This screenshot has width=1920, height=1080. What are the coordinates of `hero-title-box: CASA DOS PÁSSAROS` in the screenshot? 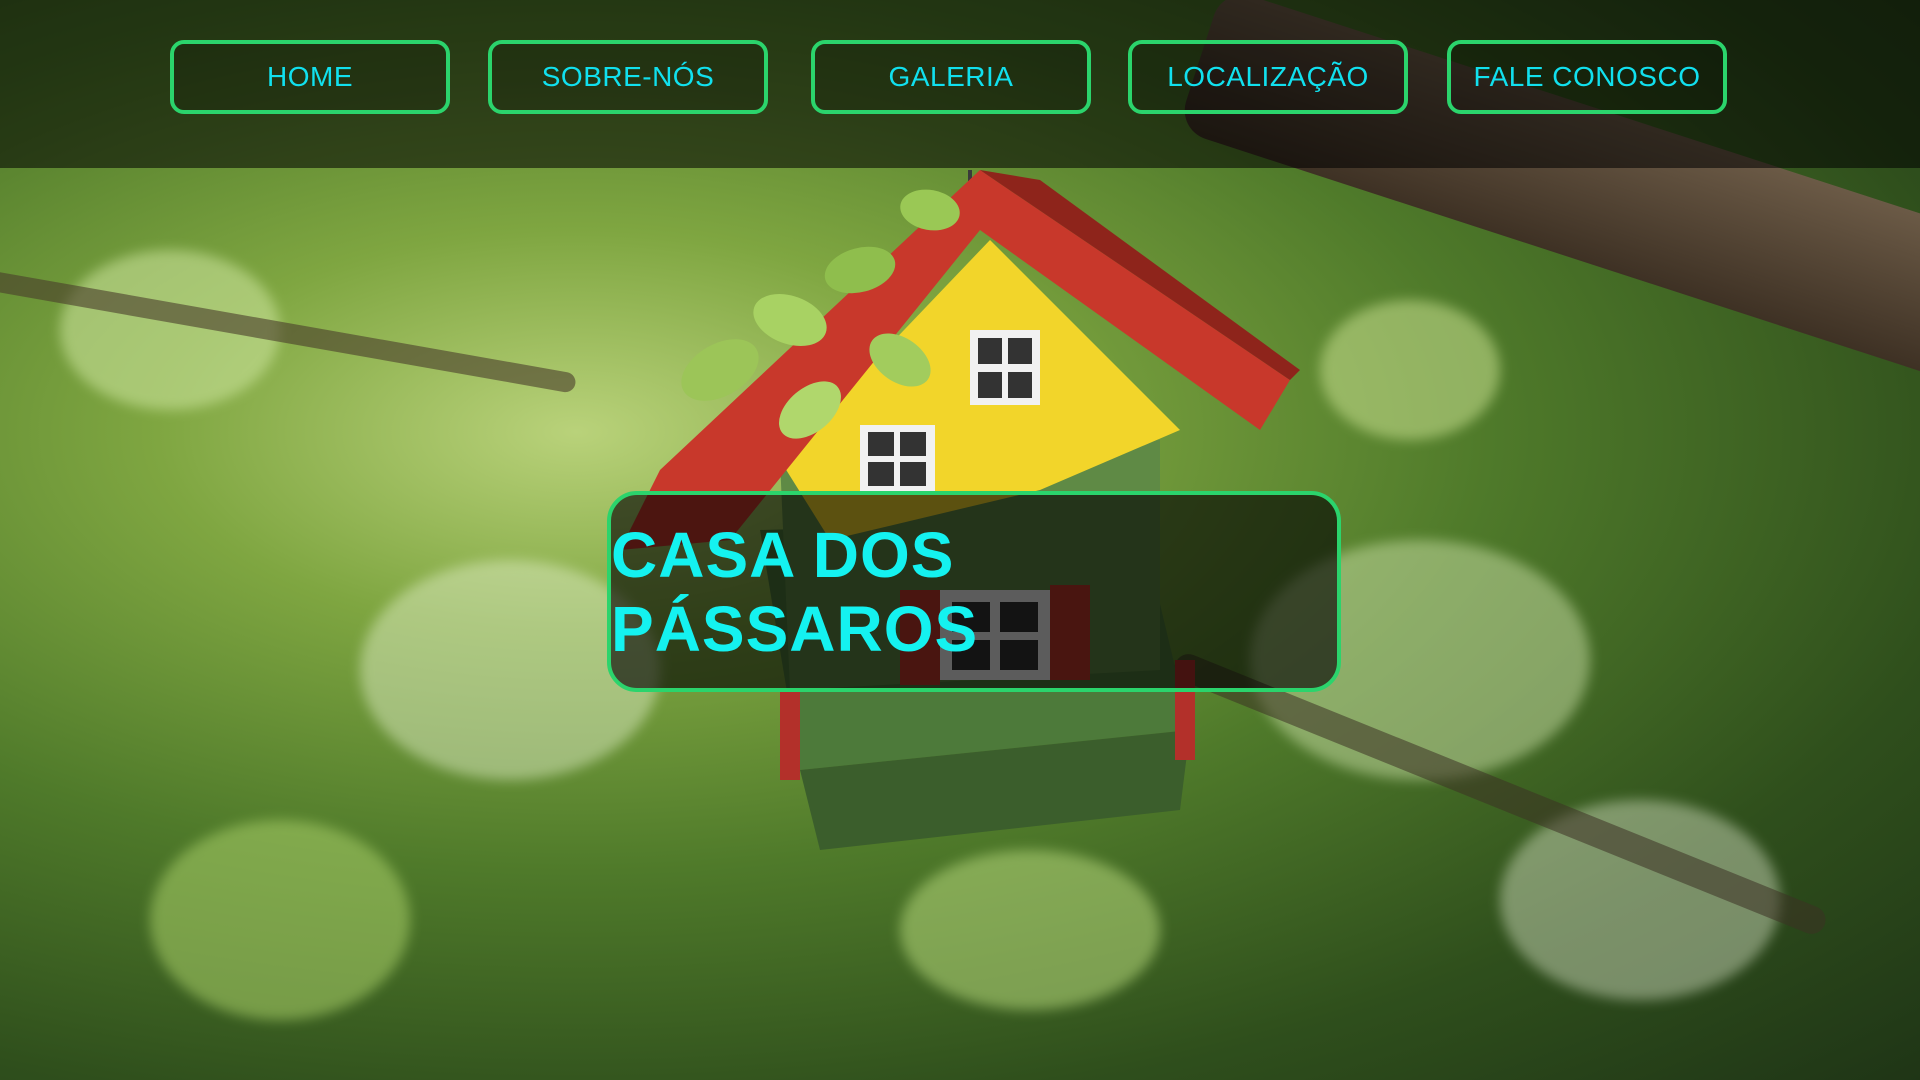 It's located at (974, 591).